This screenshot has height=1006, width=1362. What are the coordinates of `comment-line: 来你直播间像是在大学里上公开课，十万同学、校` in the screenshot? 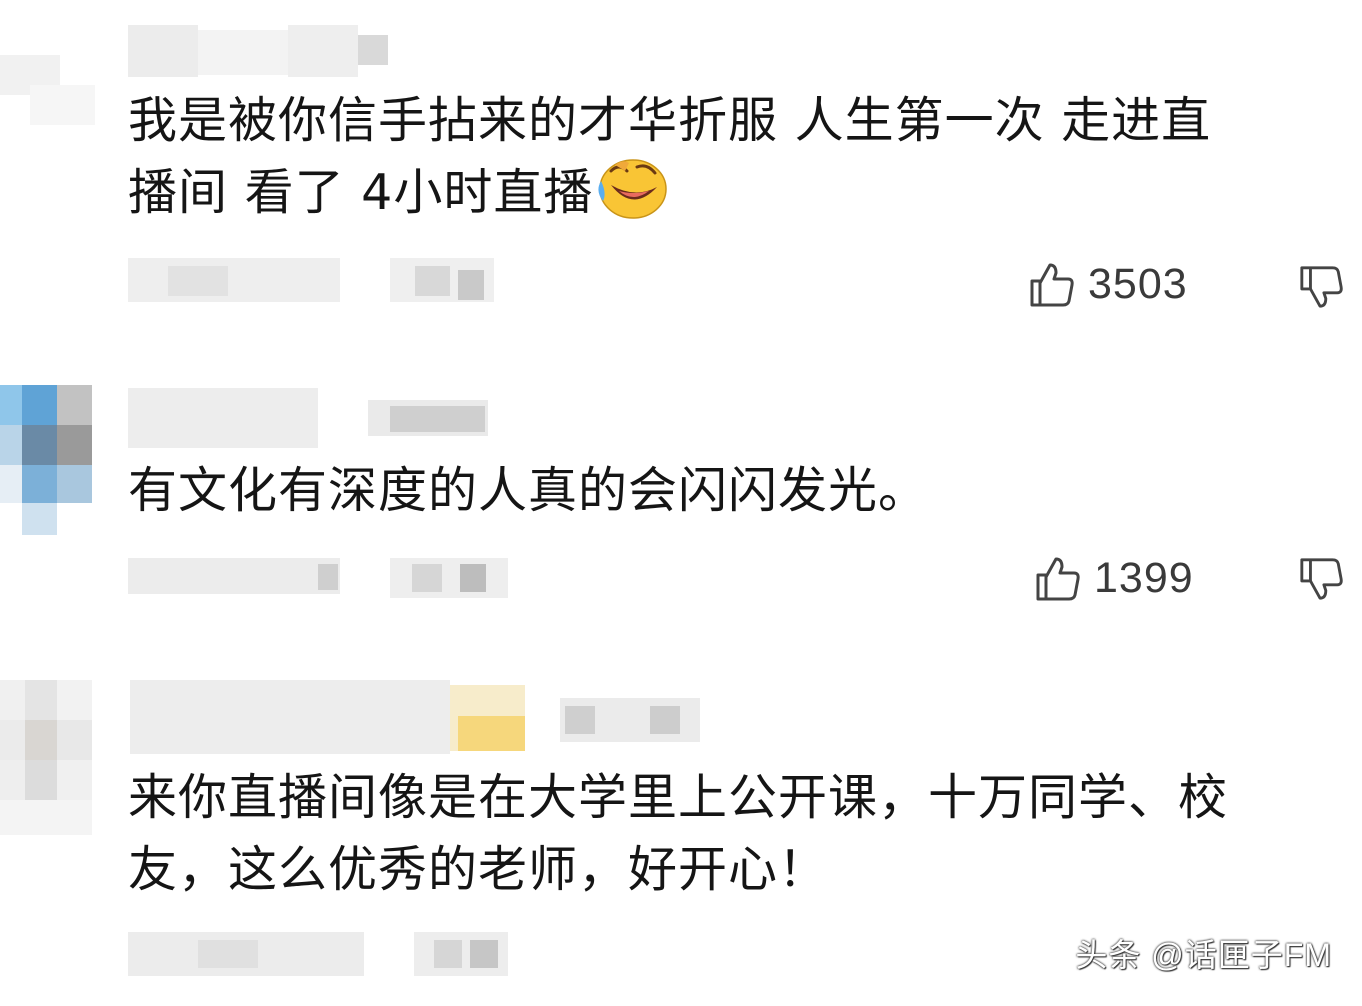 It's located at (678, 797).